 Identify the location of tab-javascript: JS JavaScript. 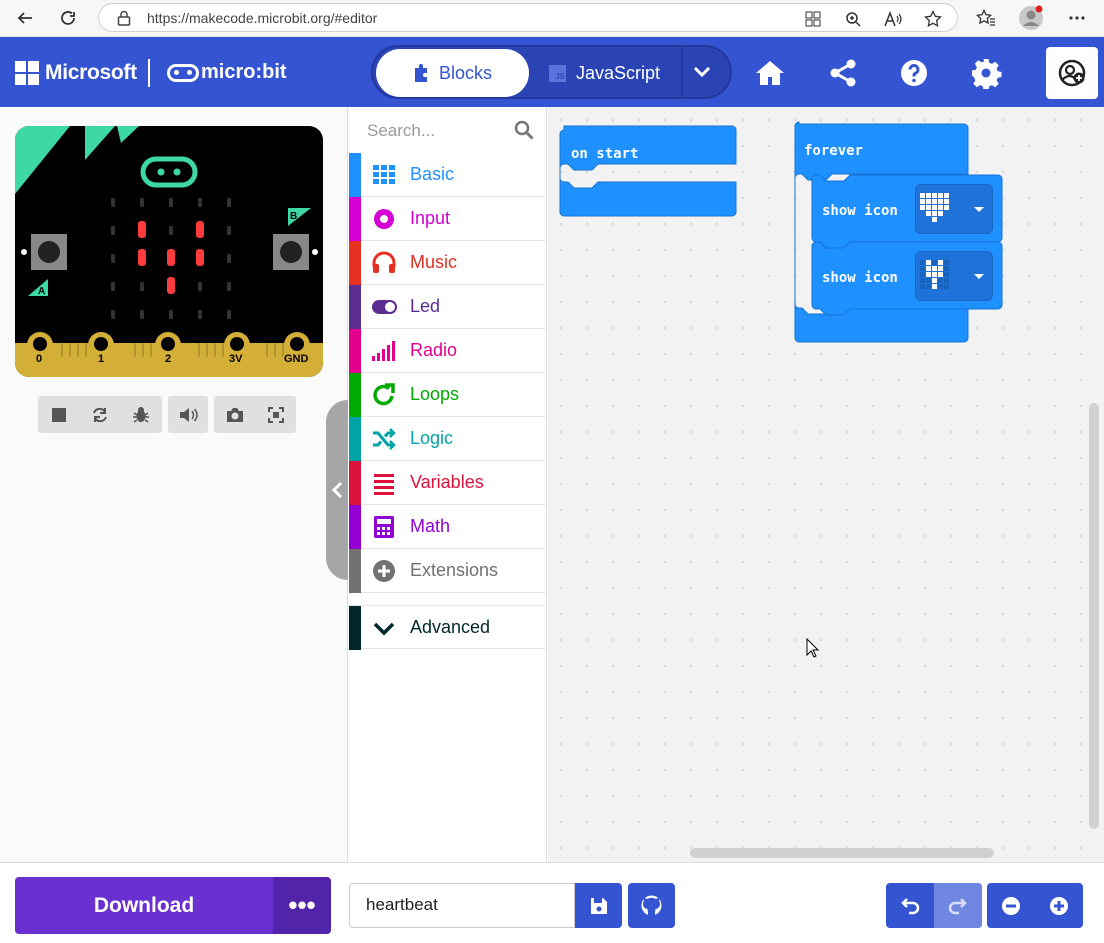
(614, 73).